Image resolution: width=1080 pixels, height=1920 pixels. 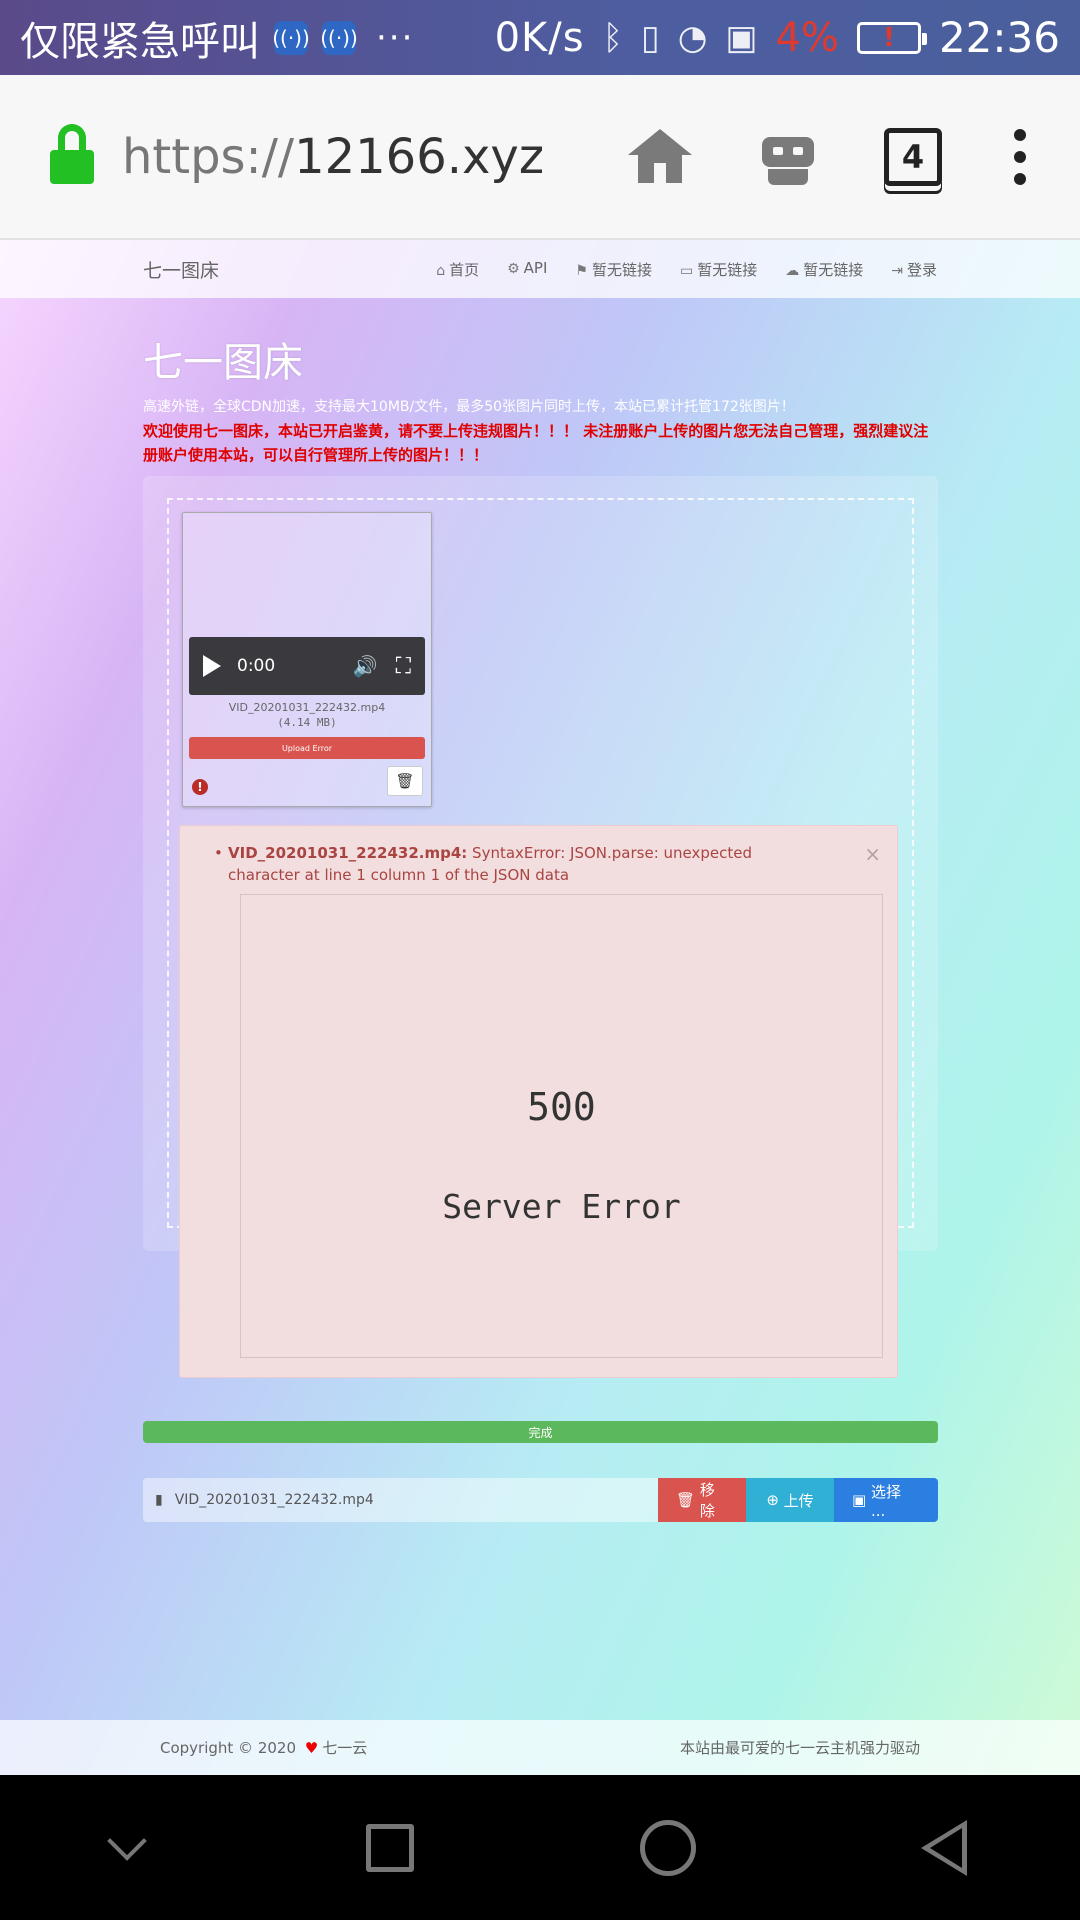 I want to click on error-text: Server Error, so click(x=561, y=1206).